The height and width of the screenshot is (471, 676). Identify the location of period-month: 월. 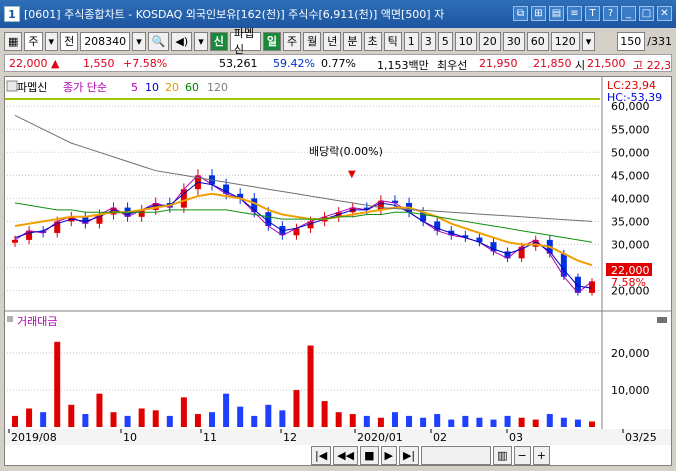
(312, 41).